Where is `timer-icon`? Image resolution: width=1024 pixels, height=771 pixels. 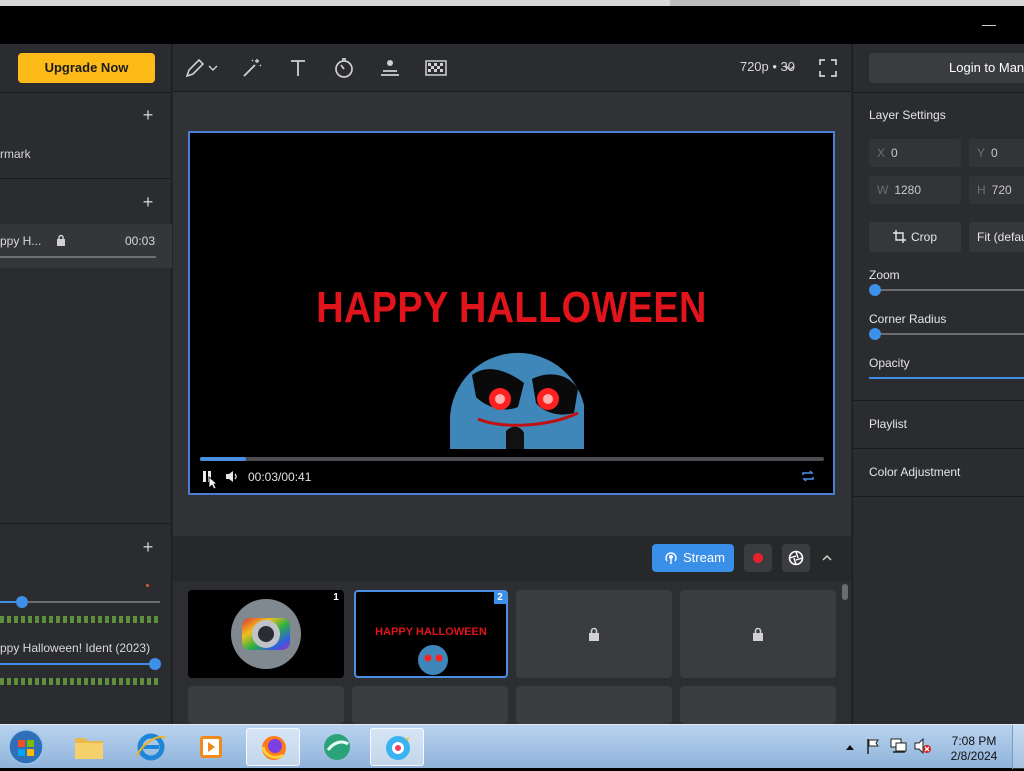
timer-icon is located at coordinates (344, 68).